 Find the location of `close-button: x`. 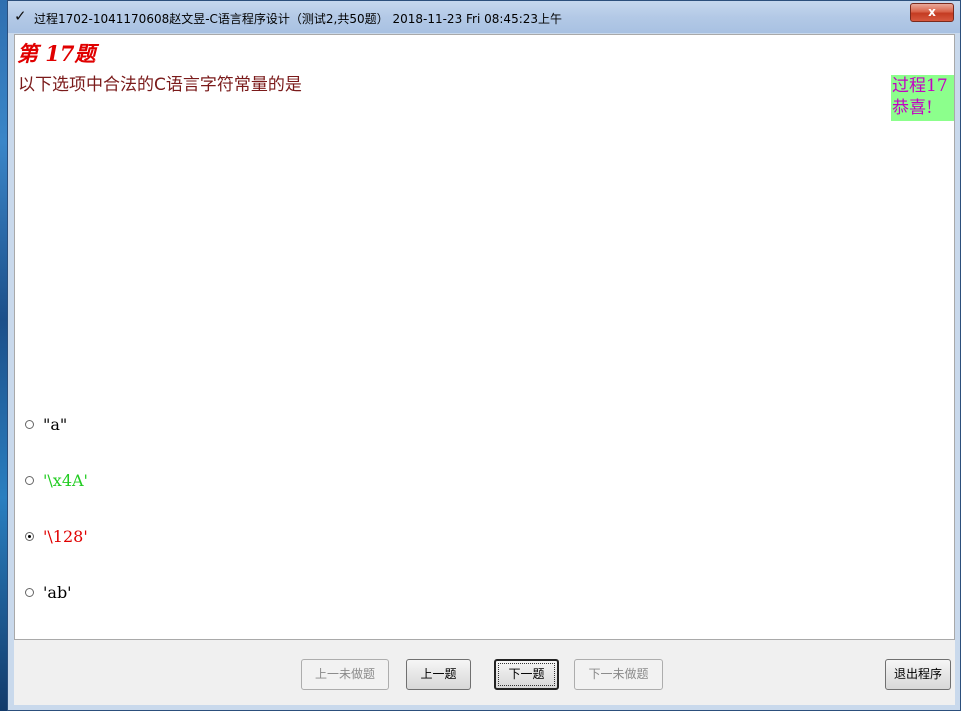

close-button: x is located at coordinates (932, 12).